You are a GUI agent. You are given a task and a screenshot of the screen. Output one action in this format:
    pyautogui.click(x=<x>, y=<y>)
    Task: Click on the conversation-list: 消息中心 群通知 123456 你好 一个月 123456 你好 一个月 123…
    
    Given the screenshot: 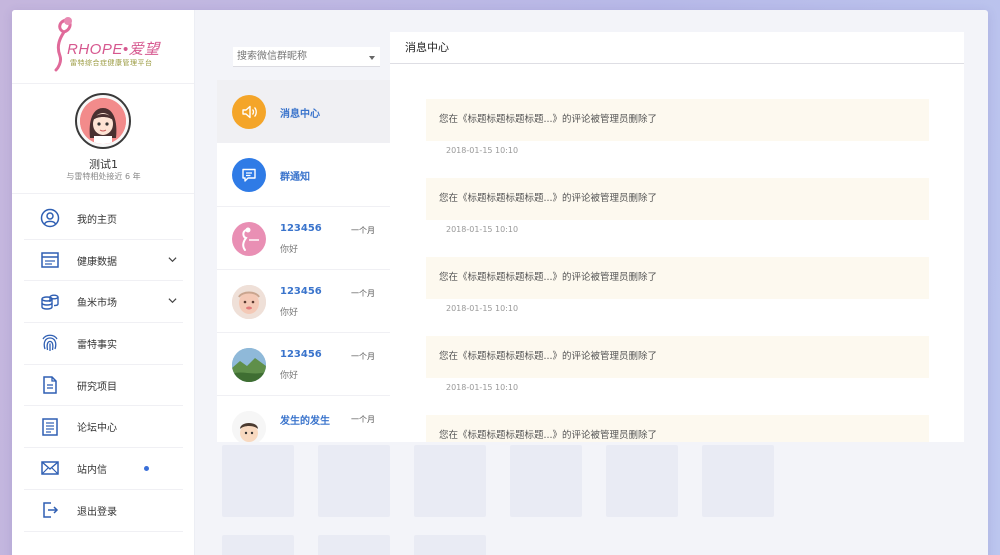 What is the action you would take?
    pyautogui.click(x=303, y=261)
    